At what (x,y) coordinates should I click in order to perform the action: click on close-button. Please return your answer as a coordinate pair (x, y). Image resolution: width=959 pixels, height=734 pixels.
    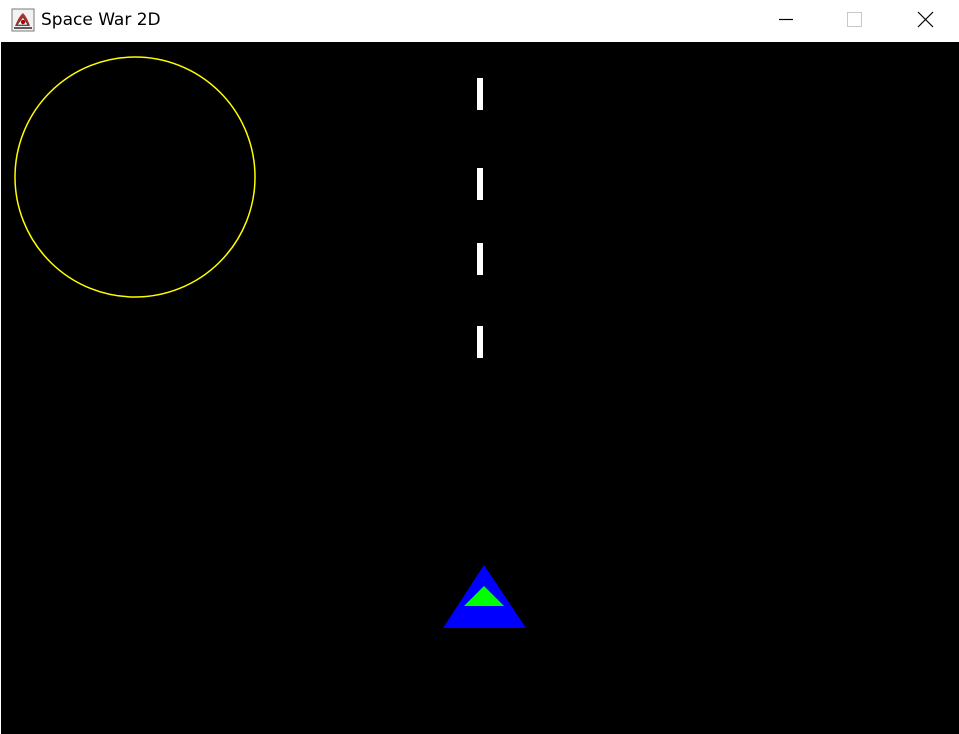
    Looking at the image, I should click on (925, 21).